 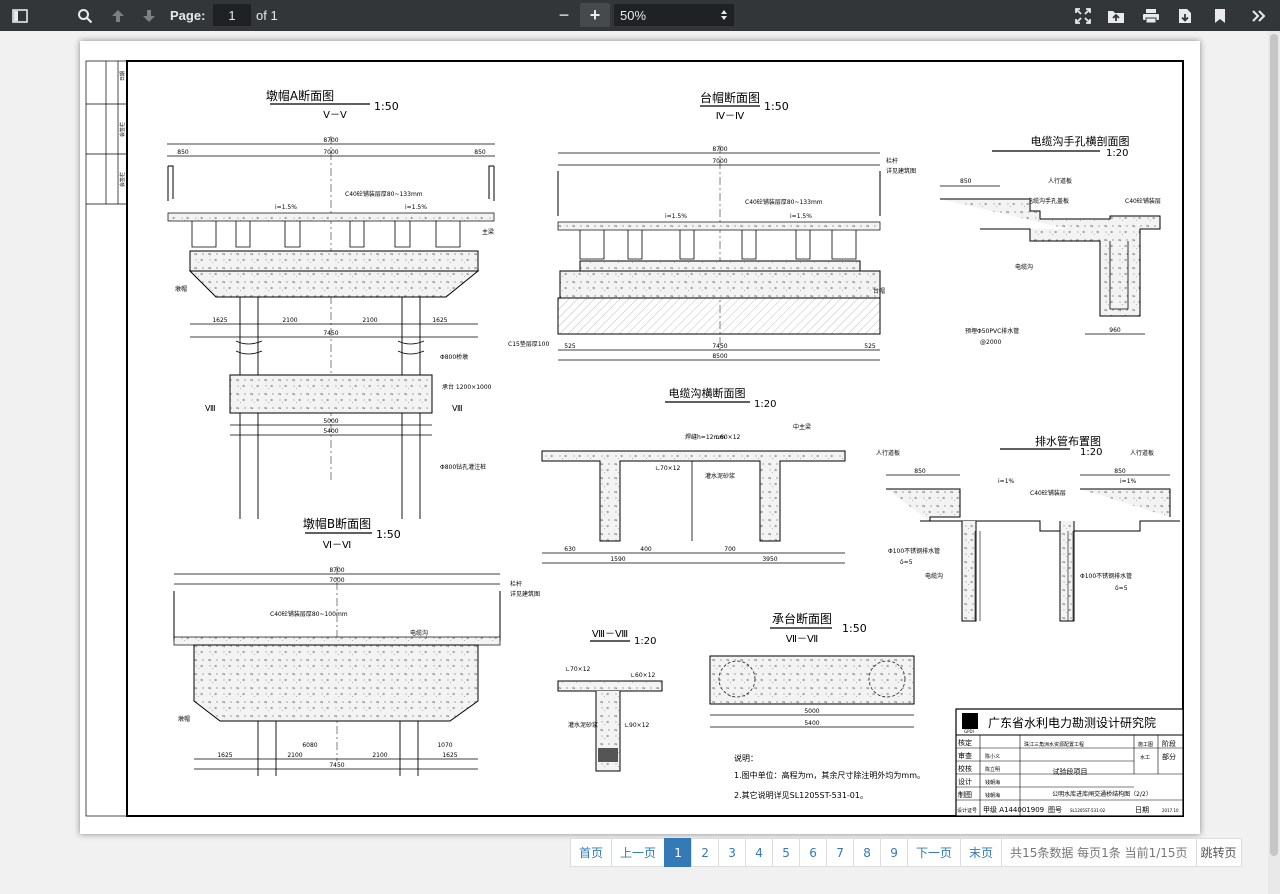 I want to click on tb-row-label: 审查, so click(x=965, y=755).